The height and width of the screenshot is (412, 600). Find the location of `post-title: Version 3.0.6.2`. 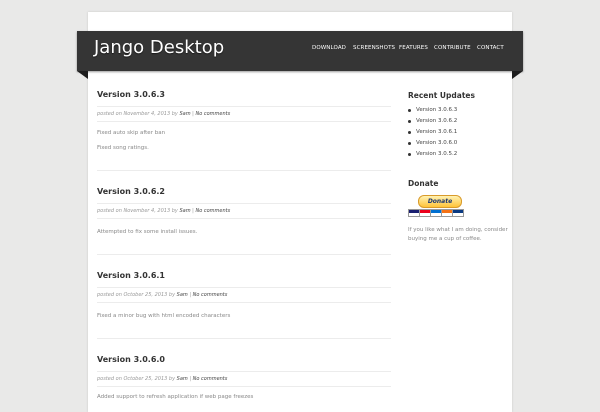

post-title: Version 3.0.6.2 is located at coordinates (131, 191).